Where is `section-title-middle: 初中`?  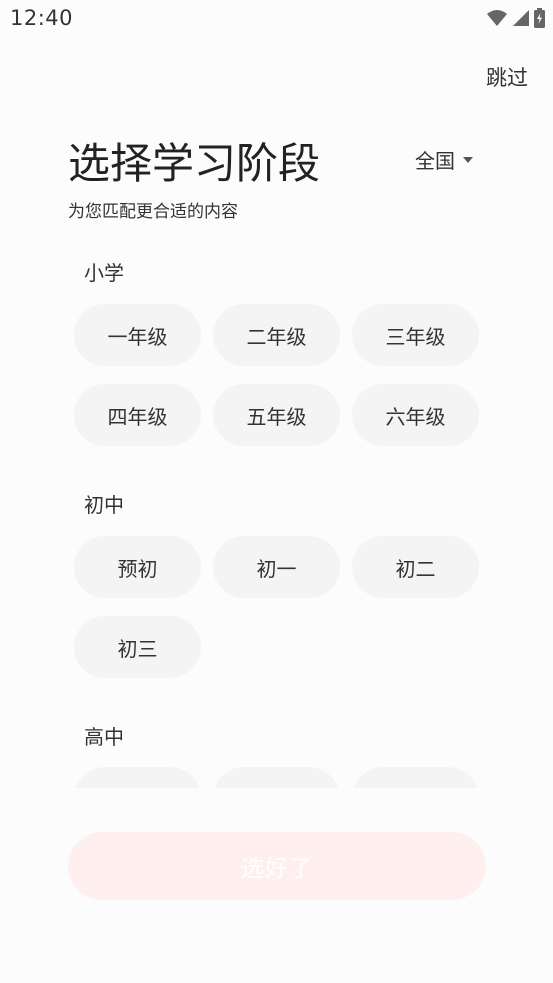 section-title-middle: 初中 is located at coordinates (104, 505).